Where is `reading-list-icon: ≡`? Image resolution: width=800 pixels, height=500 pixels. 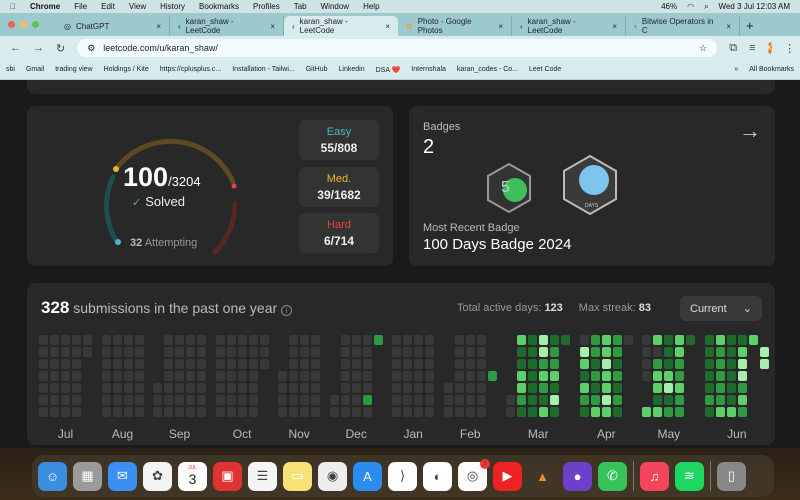
reading-list-icon: ≡ is located at coordinates (752, 48).